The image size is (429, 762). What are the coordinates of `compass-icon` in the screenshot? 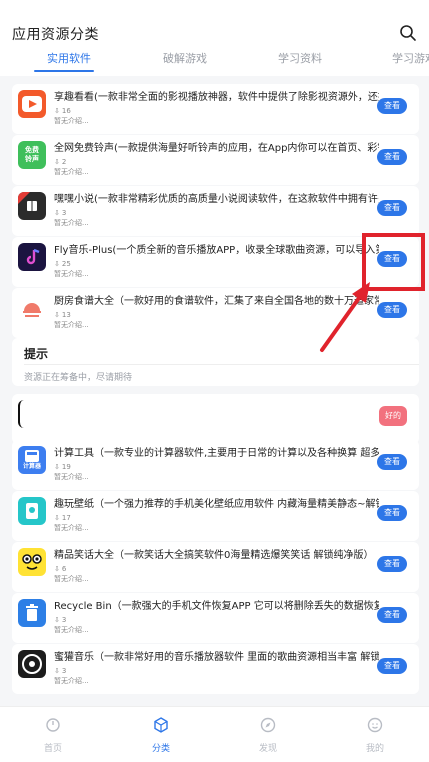 It's located at (268, 725).